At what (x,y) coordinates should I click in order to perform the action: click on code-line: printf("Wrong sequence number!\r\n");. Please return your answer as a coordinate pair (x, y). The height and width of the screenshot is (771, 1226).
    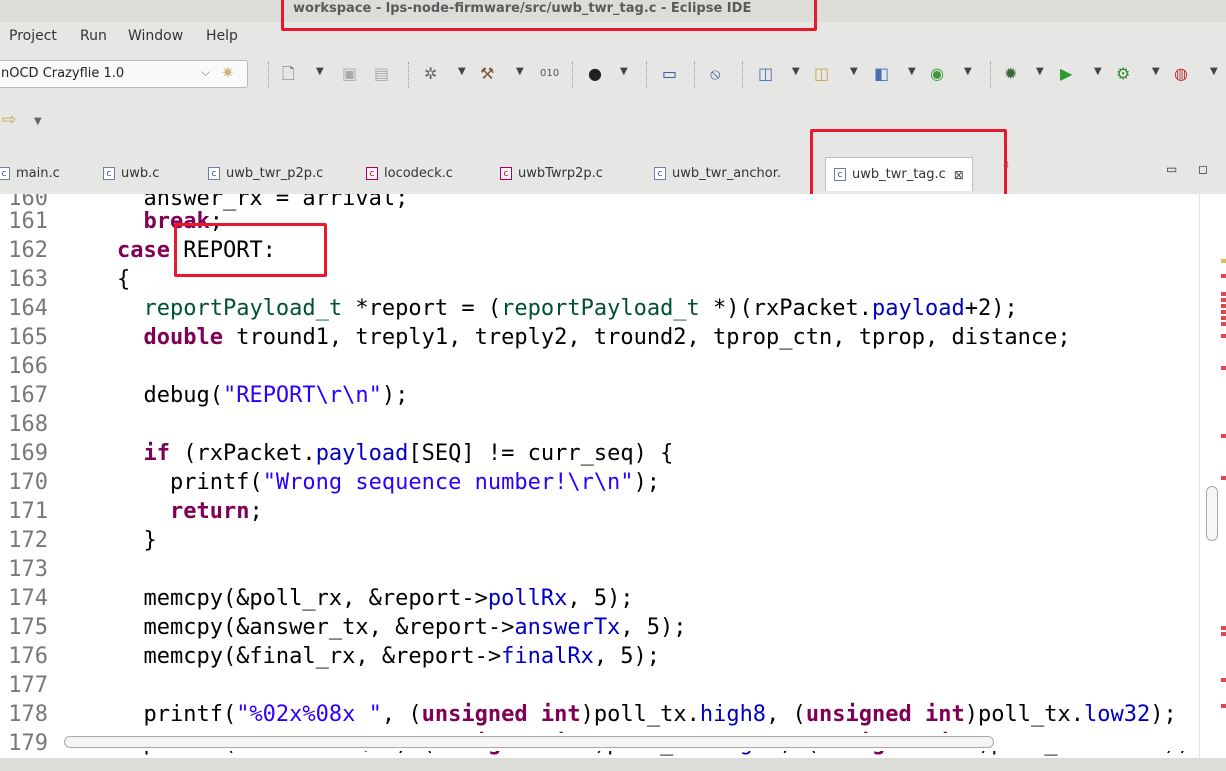
    Looking at the image, I should click on (362, 482).